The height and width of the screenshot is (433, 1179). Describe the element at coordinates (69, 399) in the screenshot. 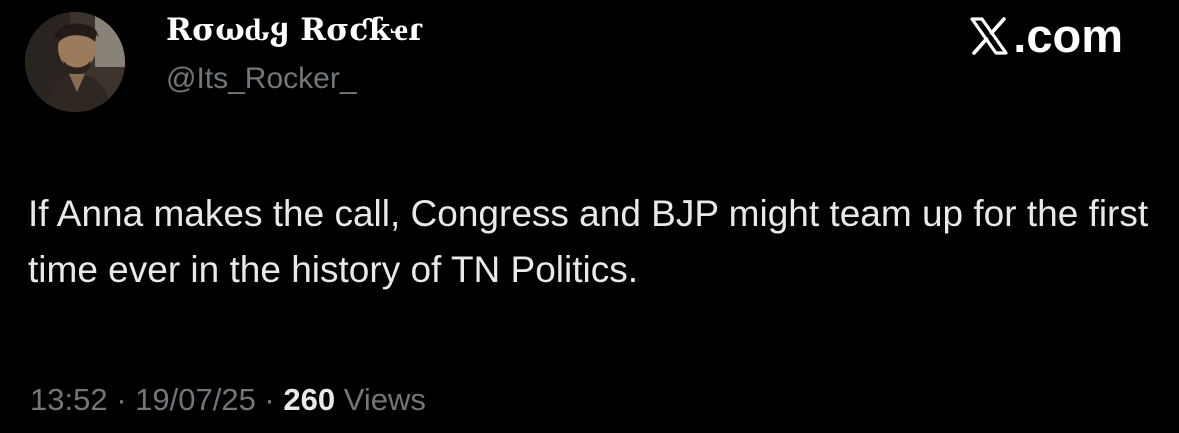

I see `tweet-time: 13:52` at that location.